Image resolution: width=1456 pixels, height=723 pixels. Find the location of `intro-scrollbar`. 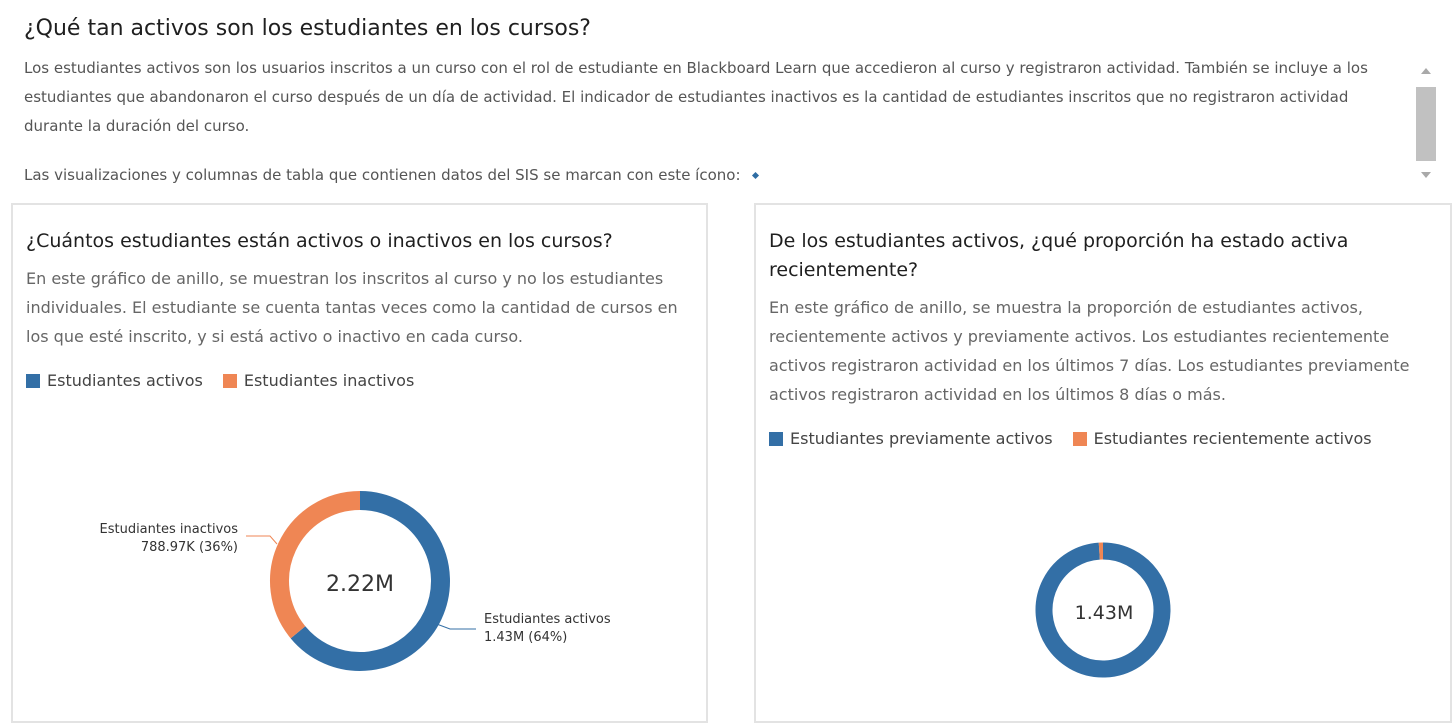

intro-scrollbar is located at coordinates (1426, 124).